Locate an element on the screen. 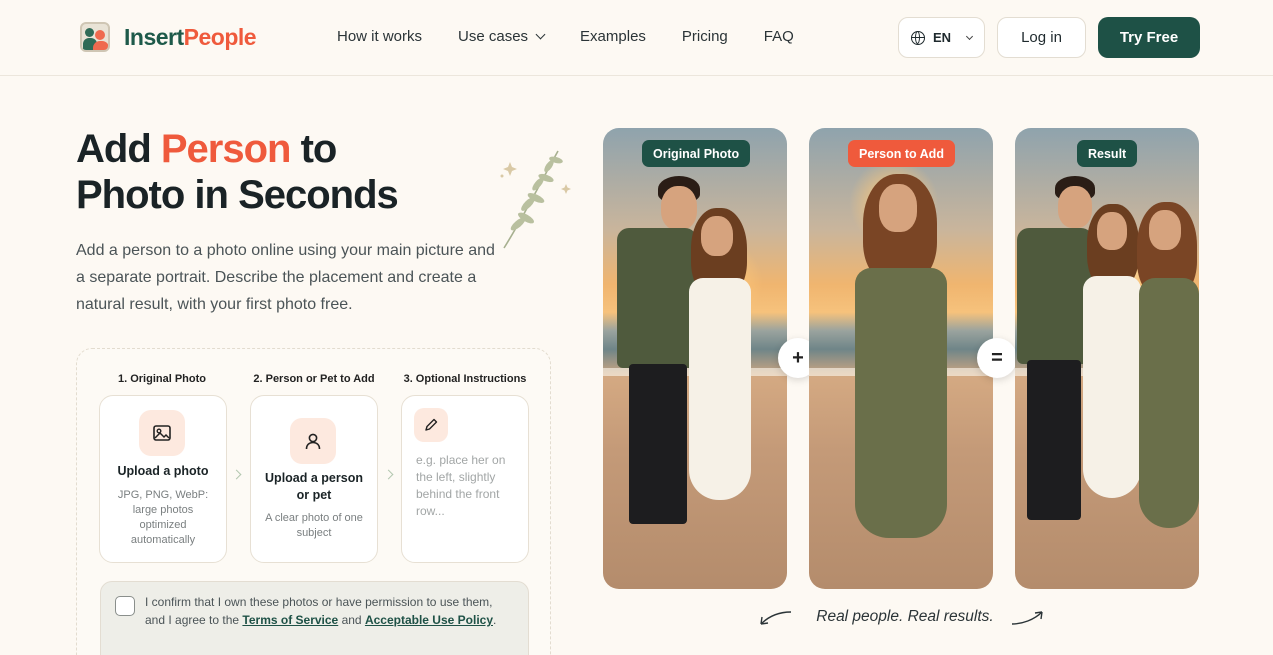  upload-person-subtitle: A clear photo of one subject is located at coordinates (314, 525).